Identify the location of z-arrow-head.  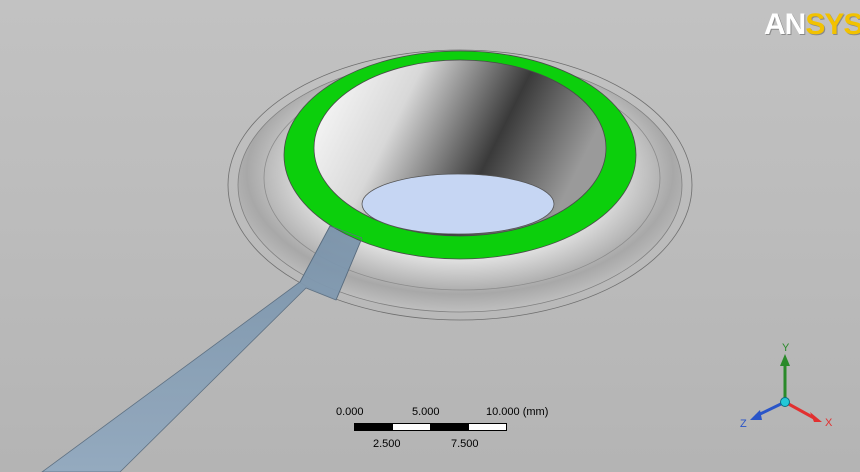
(756, 415).